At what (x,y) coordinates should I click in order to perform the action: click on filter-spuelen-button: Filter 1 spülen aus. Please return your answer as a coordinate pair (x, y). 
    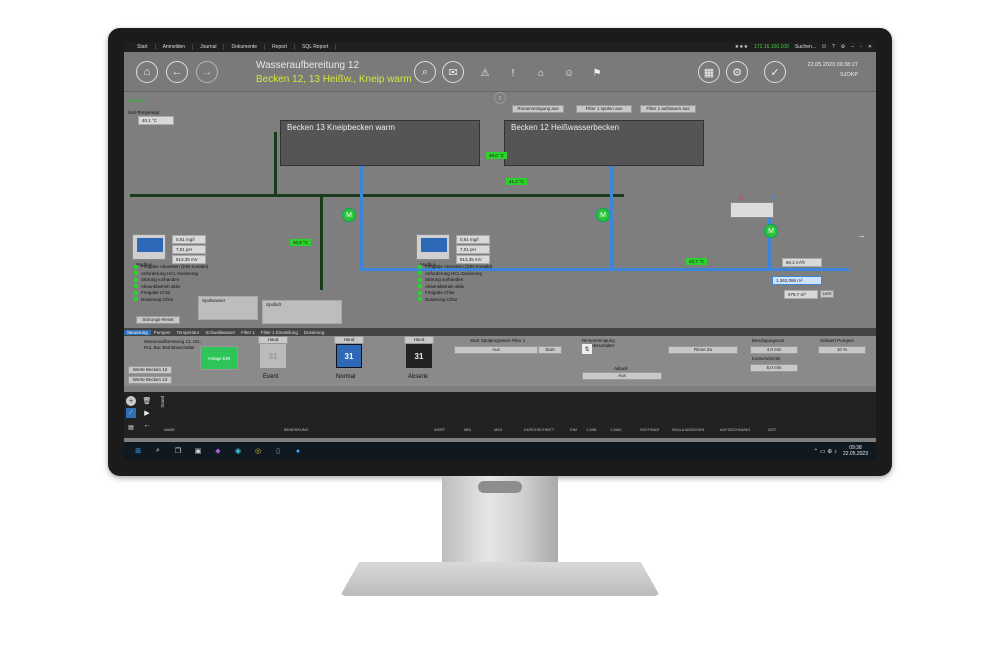
    Looking at the image, I should click on (604, 109).